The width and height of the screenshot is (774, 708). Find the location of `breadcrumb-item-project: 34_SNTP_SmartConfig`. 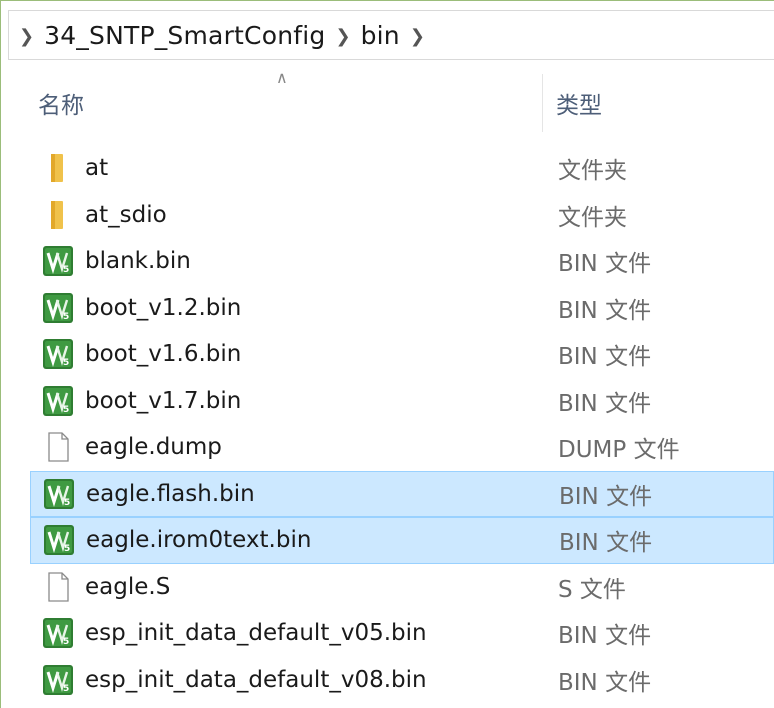

breadcrumb-item-project: 34_SNTP_SmartConfig is located at coordinates (184, 35).